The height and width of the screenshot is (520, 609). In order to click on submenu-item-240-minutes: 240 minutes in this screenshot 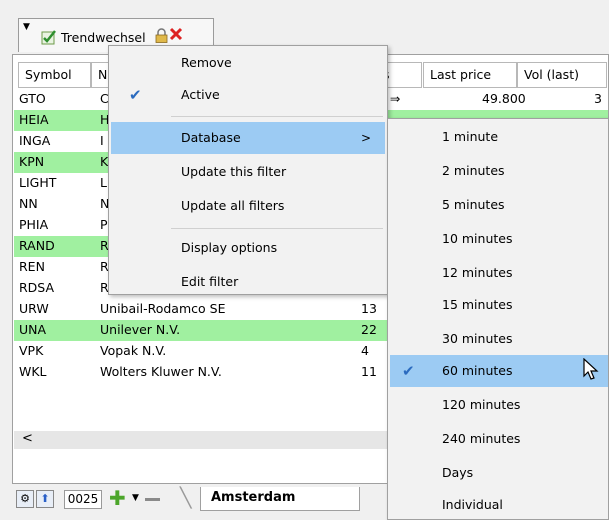, I will do `click(499, 439)`.